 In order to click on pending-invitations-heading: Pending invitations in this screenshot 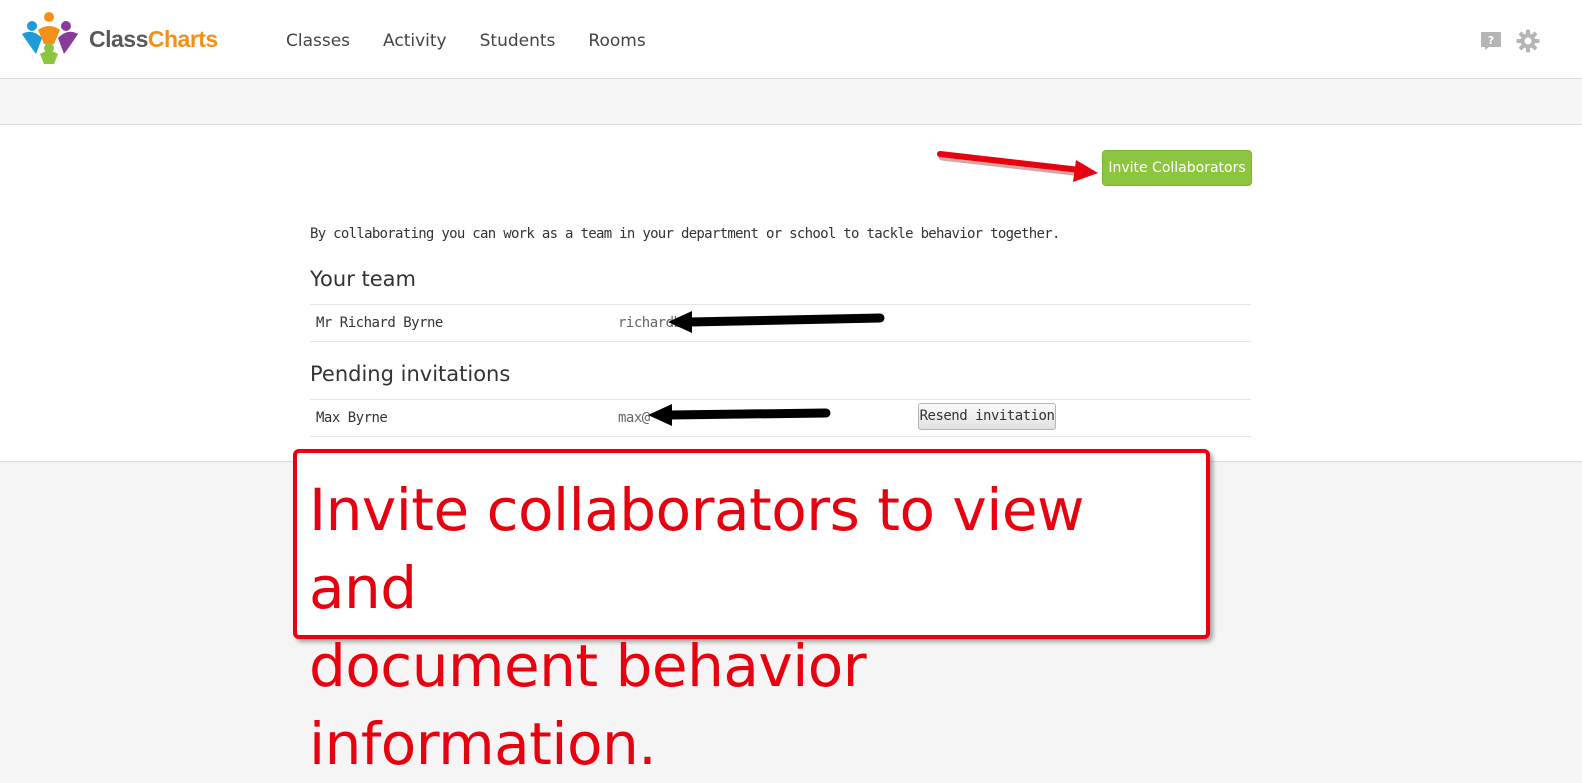, I will do `click(410, 374)`.